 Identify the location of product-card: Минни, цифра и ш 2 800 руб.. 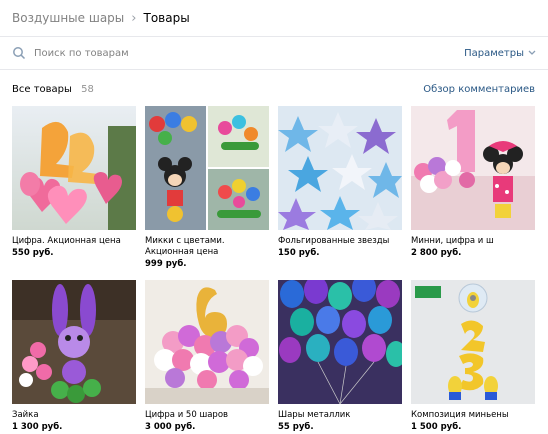
(473, 182).